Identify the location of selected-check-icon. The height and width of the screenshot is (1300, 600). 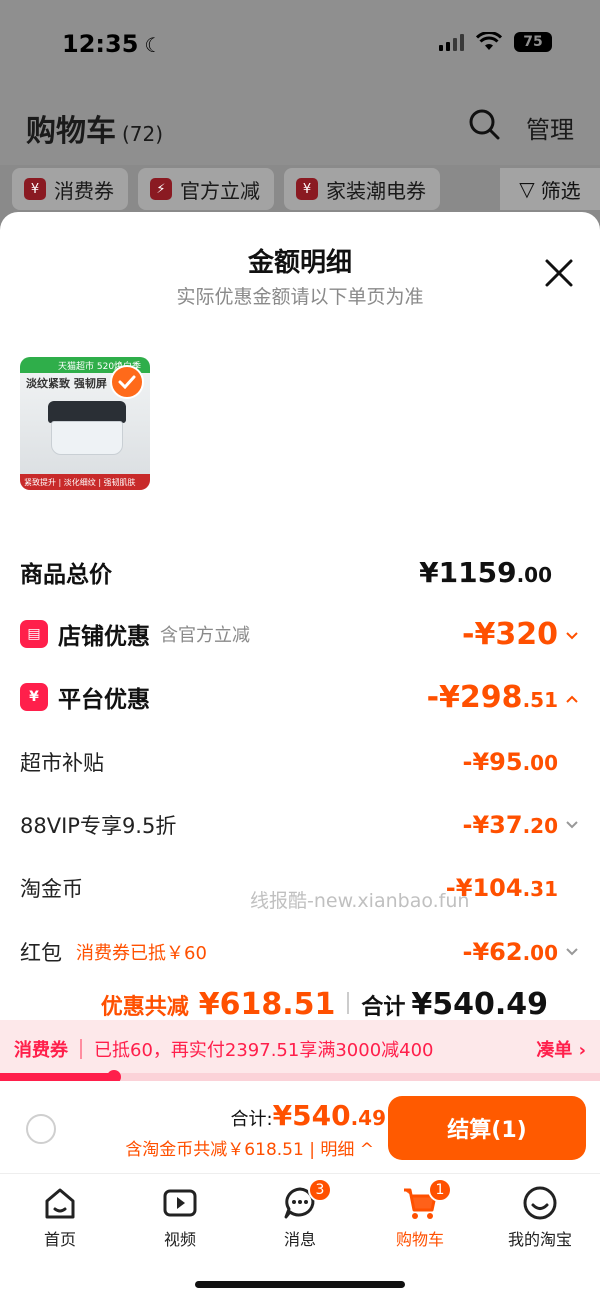
(127, 382).